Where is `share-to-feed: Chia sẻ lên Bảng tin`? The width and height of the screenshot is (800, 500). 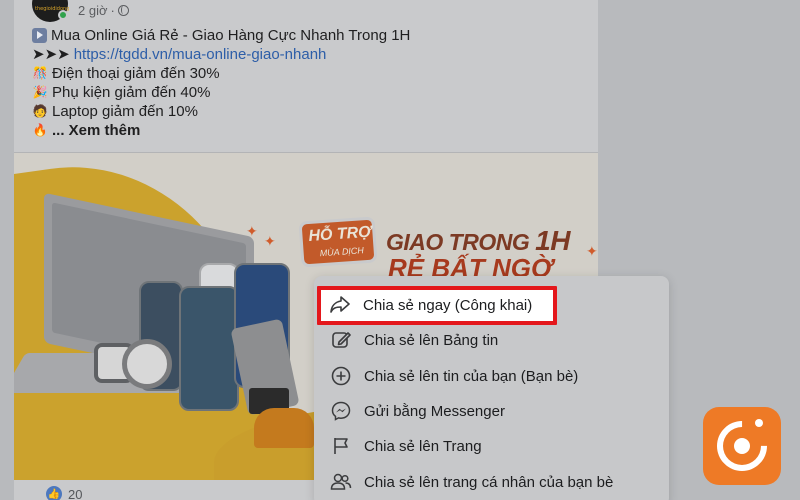
share-to-feed: Chia sẻ lên Bảng tin is located at coordinates (491, 340).